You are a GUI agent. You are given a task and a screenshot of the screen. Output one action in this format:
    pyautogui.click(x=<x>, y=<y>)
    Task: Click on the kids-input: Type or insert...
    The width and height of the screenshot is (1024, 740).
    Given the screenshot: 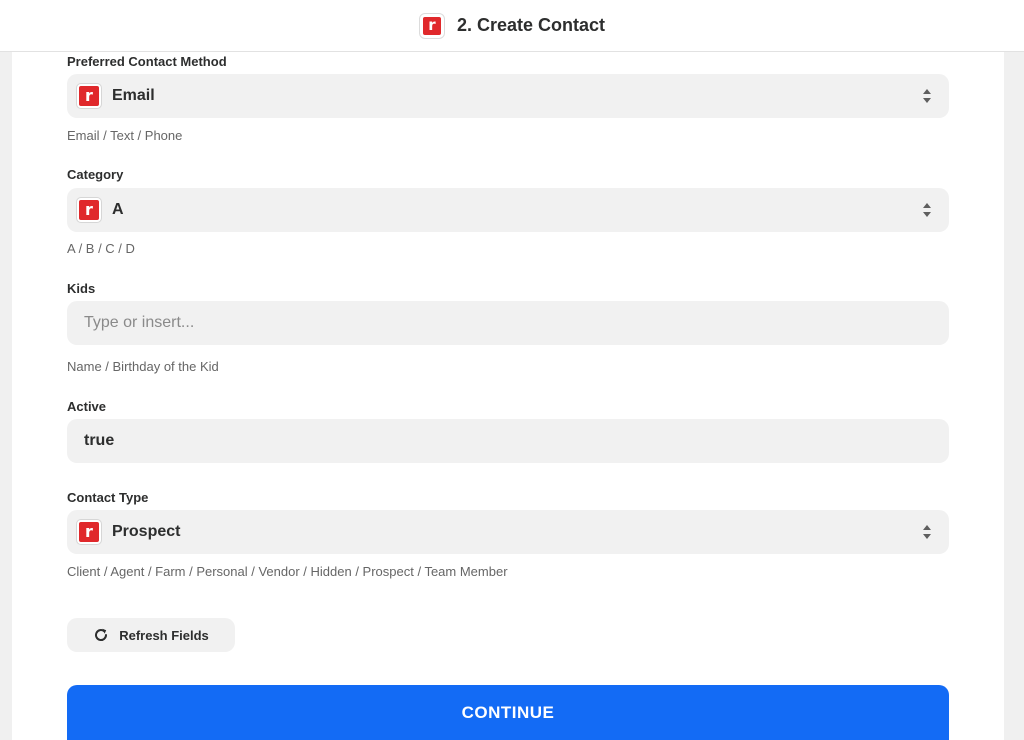 What is the action you would take?
    pyautogui.click(x=508, y=323)
    